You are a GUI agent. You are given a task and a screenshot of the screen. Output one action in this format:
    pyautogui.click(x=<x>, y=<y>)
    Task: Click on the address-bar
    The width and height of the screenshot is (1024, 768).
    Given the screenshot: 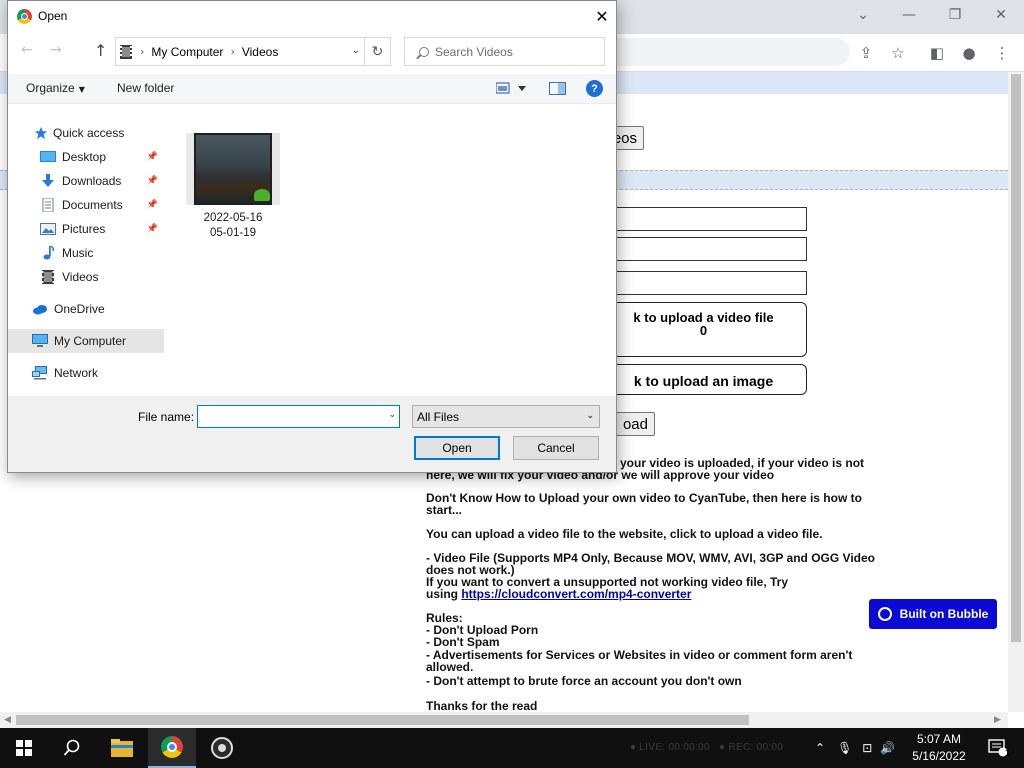 What is the action you would take?
    pyautogui.click(x=730, y=52)
    